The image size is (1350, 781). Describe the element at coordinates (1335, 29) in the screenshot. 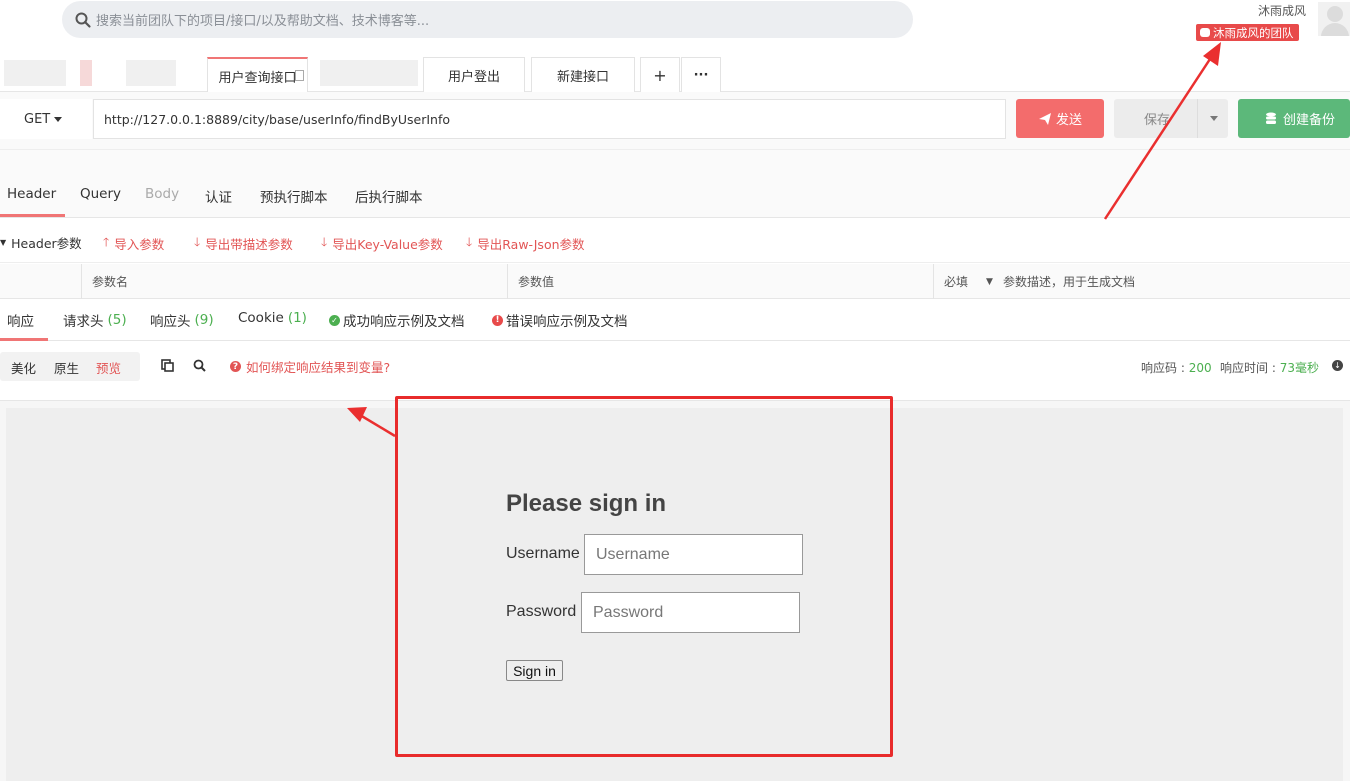

I see `avatar-body` at that location.